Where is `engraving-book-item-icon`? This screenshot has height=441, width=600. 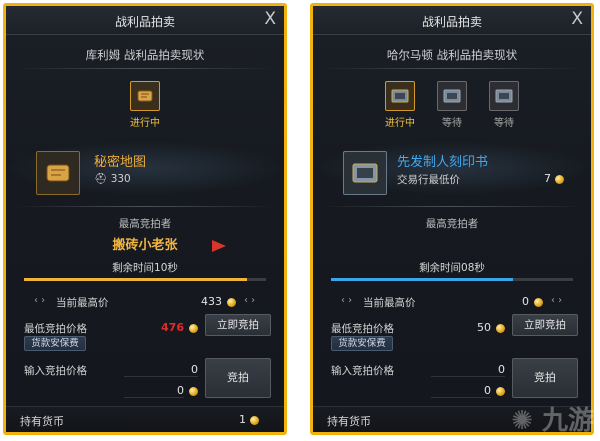 engraving-book-item-icon is located at coordinates (365, 173).